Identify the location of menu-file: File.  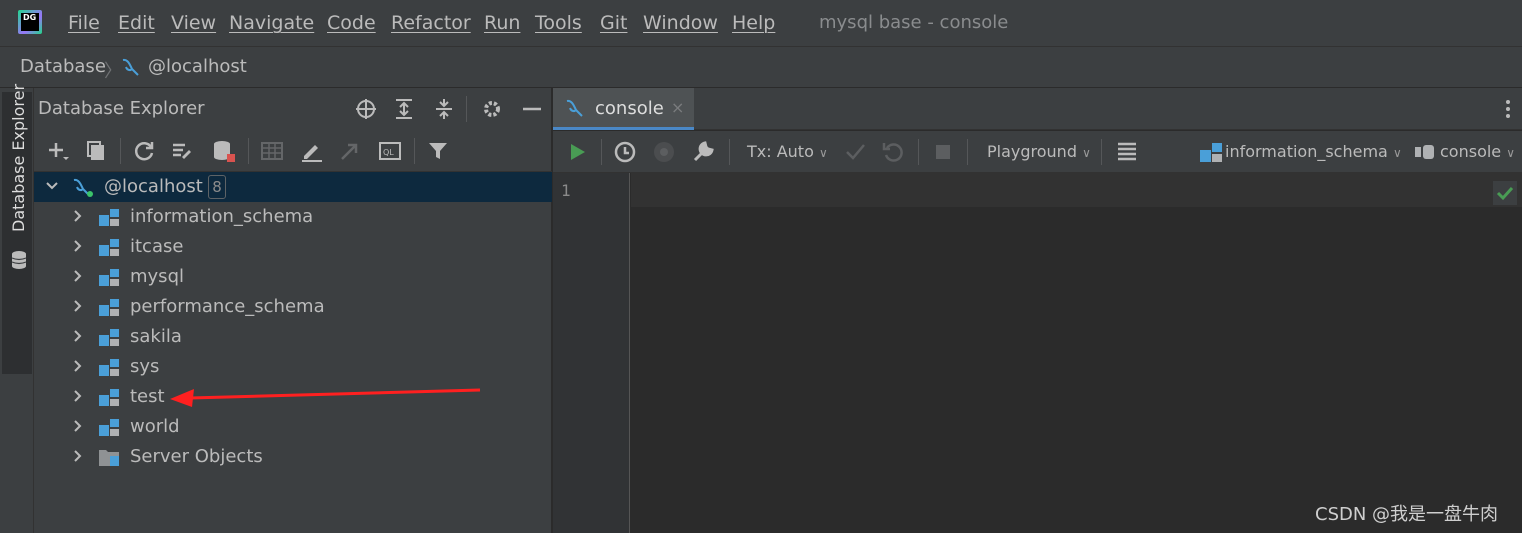
(84, 23).